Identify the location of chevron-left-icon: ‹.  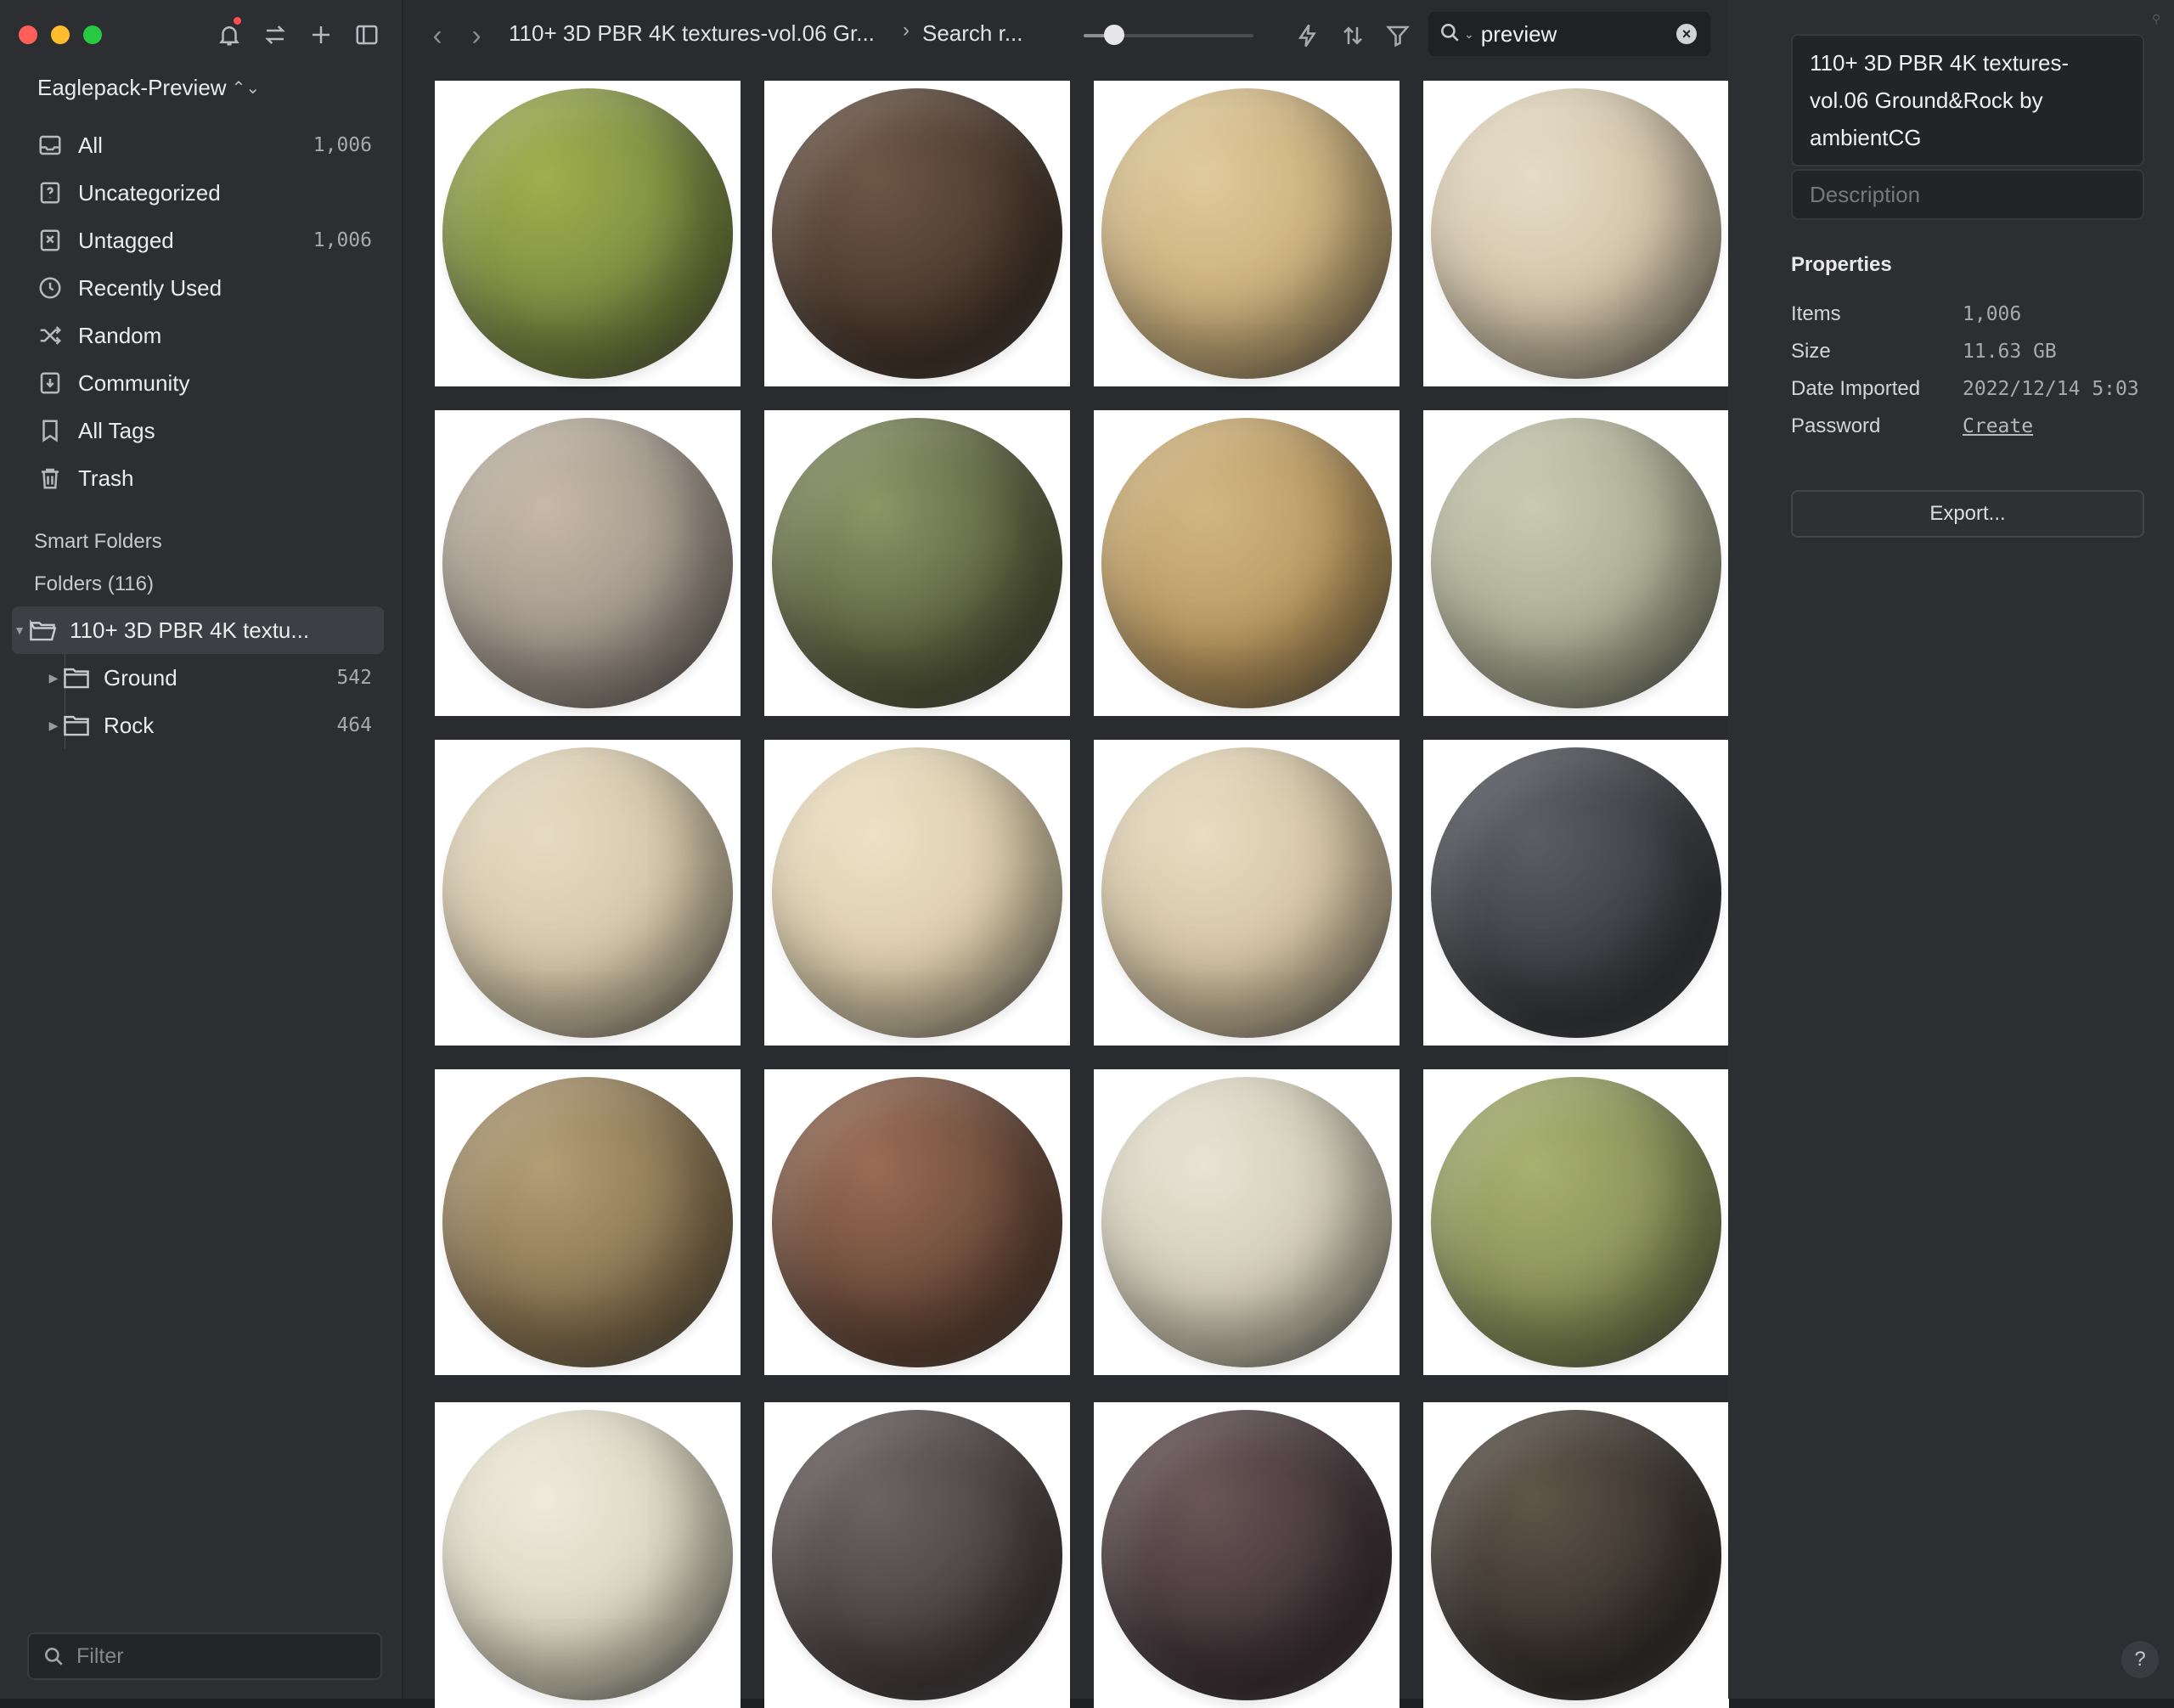
(437, 35).